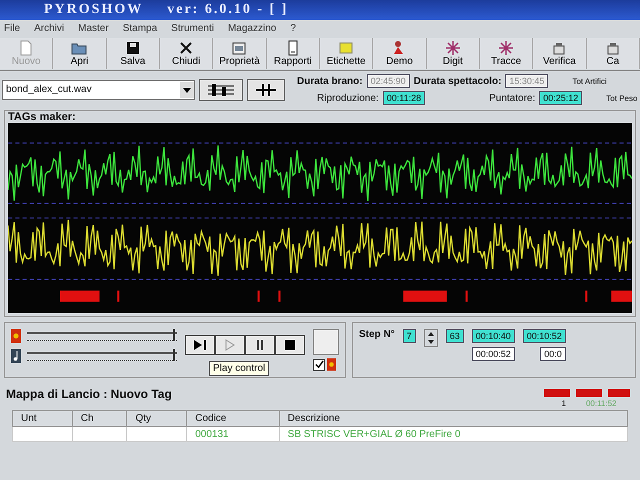 The height and width of the screenshot is (480, 640). Describe the element at coordinates (560, 98) in the screenshot. I see `pointer-time: 00:25:12` at that location.